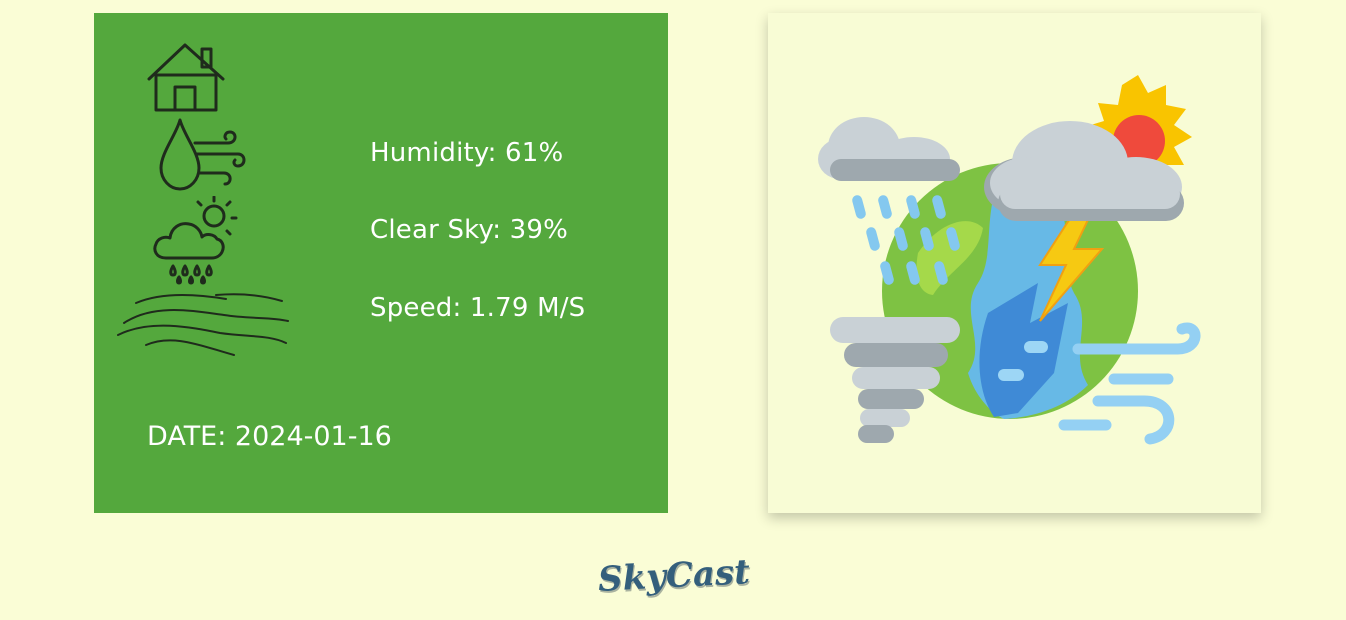  What do you see at coordinates (202, 154) in the screenshot?
I see `water-drop-wind-icon` at bounding box center [202, 154].